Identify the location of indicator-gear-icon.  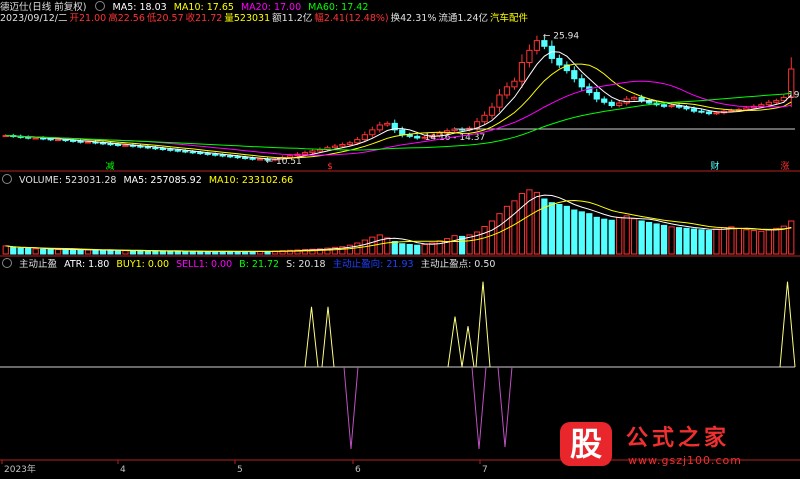
(7, 263).